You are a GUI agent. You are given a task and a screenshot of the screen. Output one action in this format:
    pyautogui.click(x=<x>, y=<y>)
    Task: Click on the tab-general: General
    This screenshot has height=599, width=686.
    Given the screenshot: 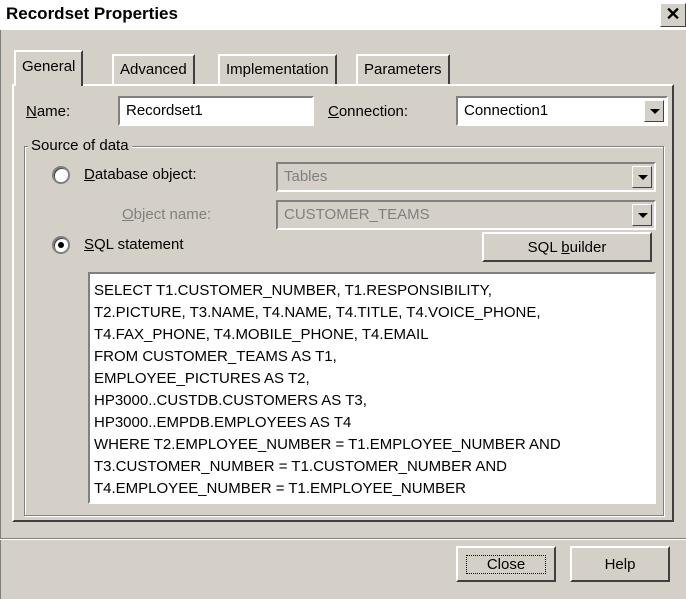 What is the action you would take?
    pyautogui.click(x=49, y=68)
    